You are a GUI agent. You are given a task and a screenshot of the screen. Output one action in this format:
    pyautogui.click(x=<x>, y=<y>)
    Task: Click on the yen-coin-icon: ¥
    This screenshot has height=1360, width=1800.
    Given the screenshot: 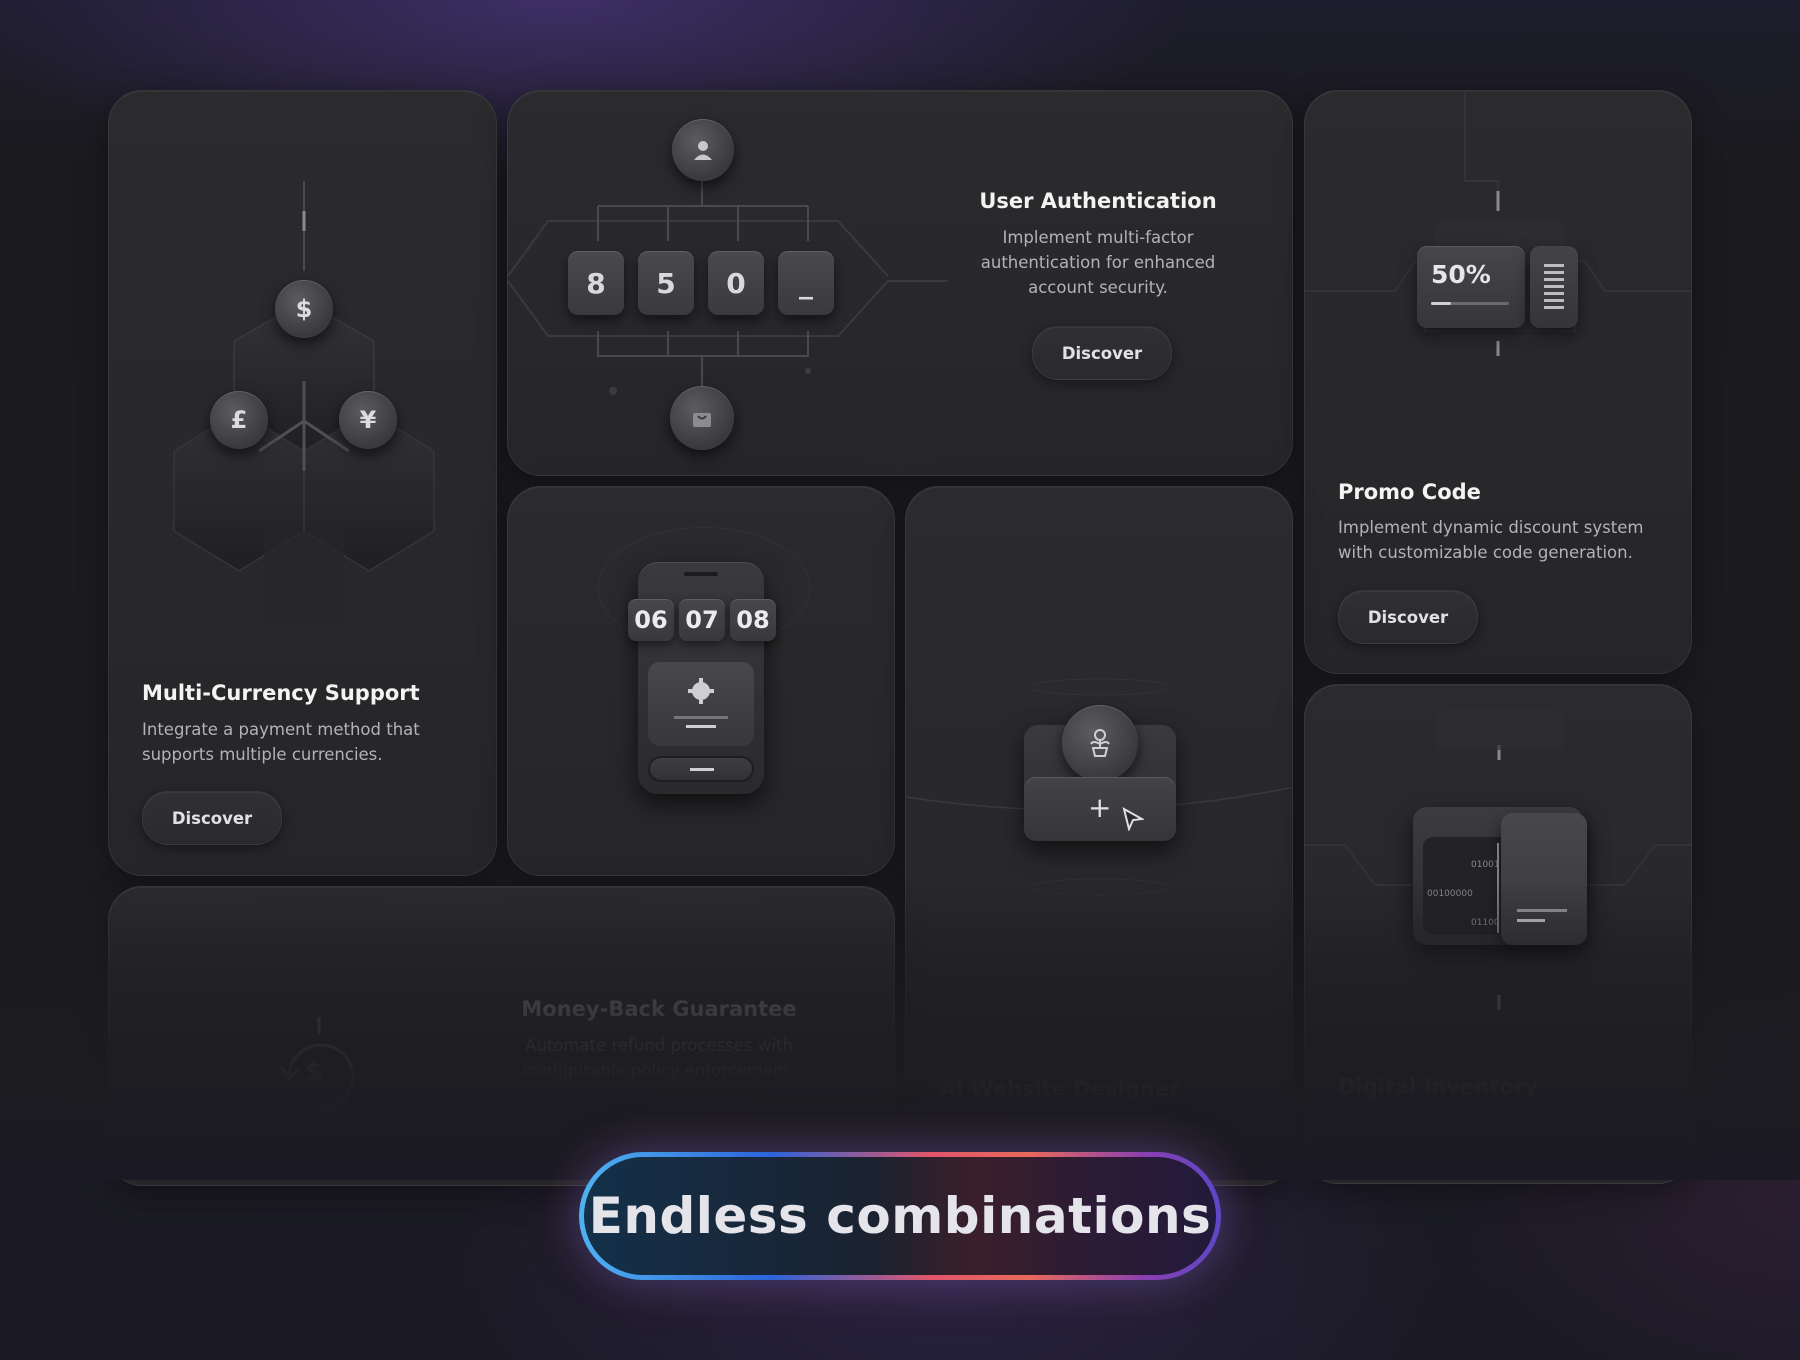 What is the action you would take?
    pyautogui.click(x=368, y=420)
    